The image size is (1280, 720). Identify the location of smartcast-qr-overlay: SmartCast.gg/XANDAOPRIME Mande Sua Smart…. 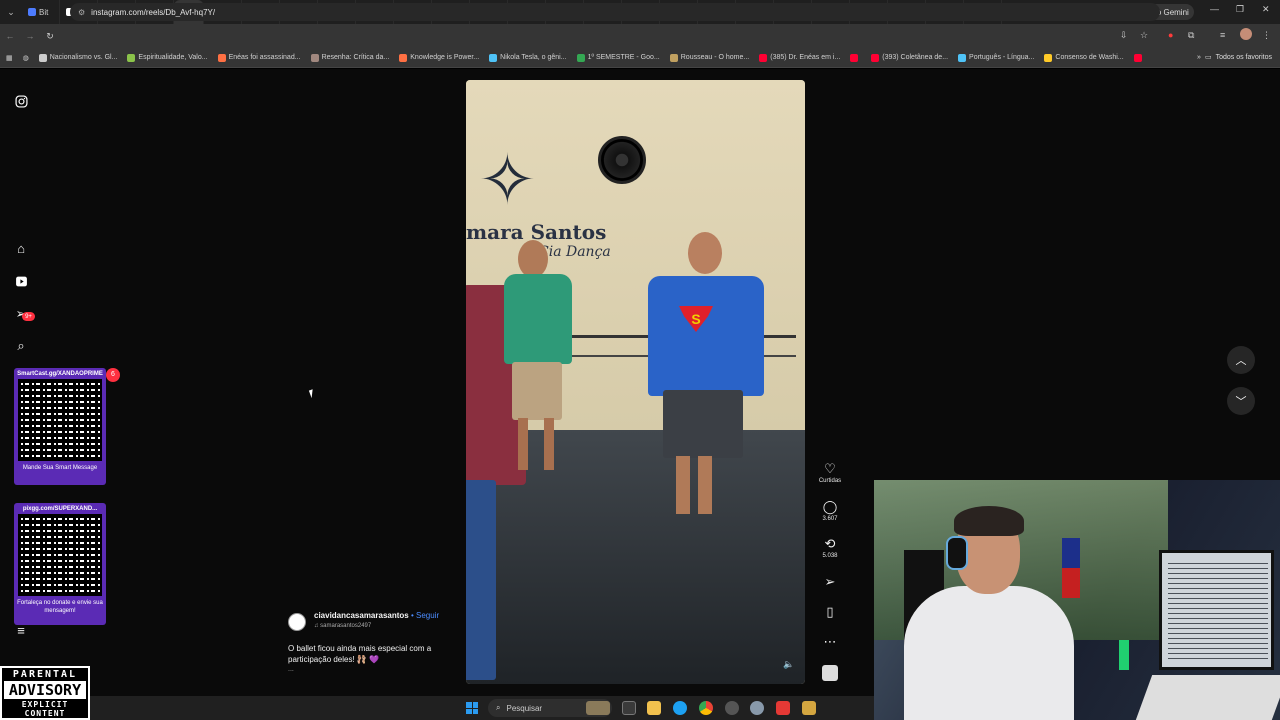
(67, 426).